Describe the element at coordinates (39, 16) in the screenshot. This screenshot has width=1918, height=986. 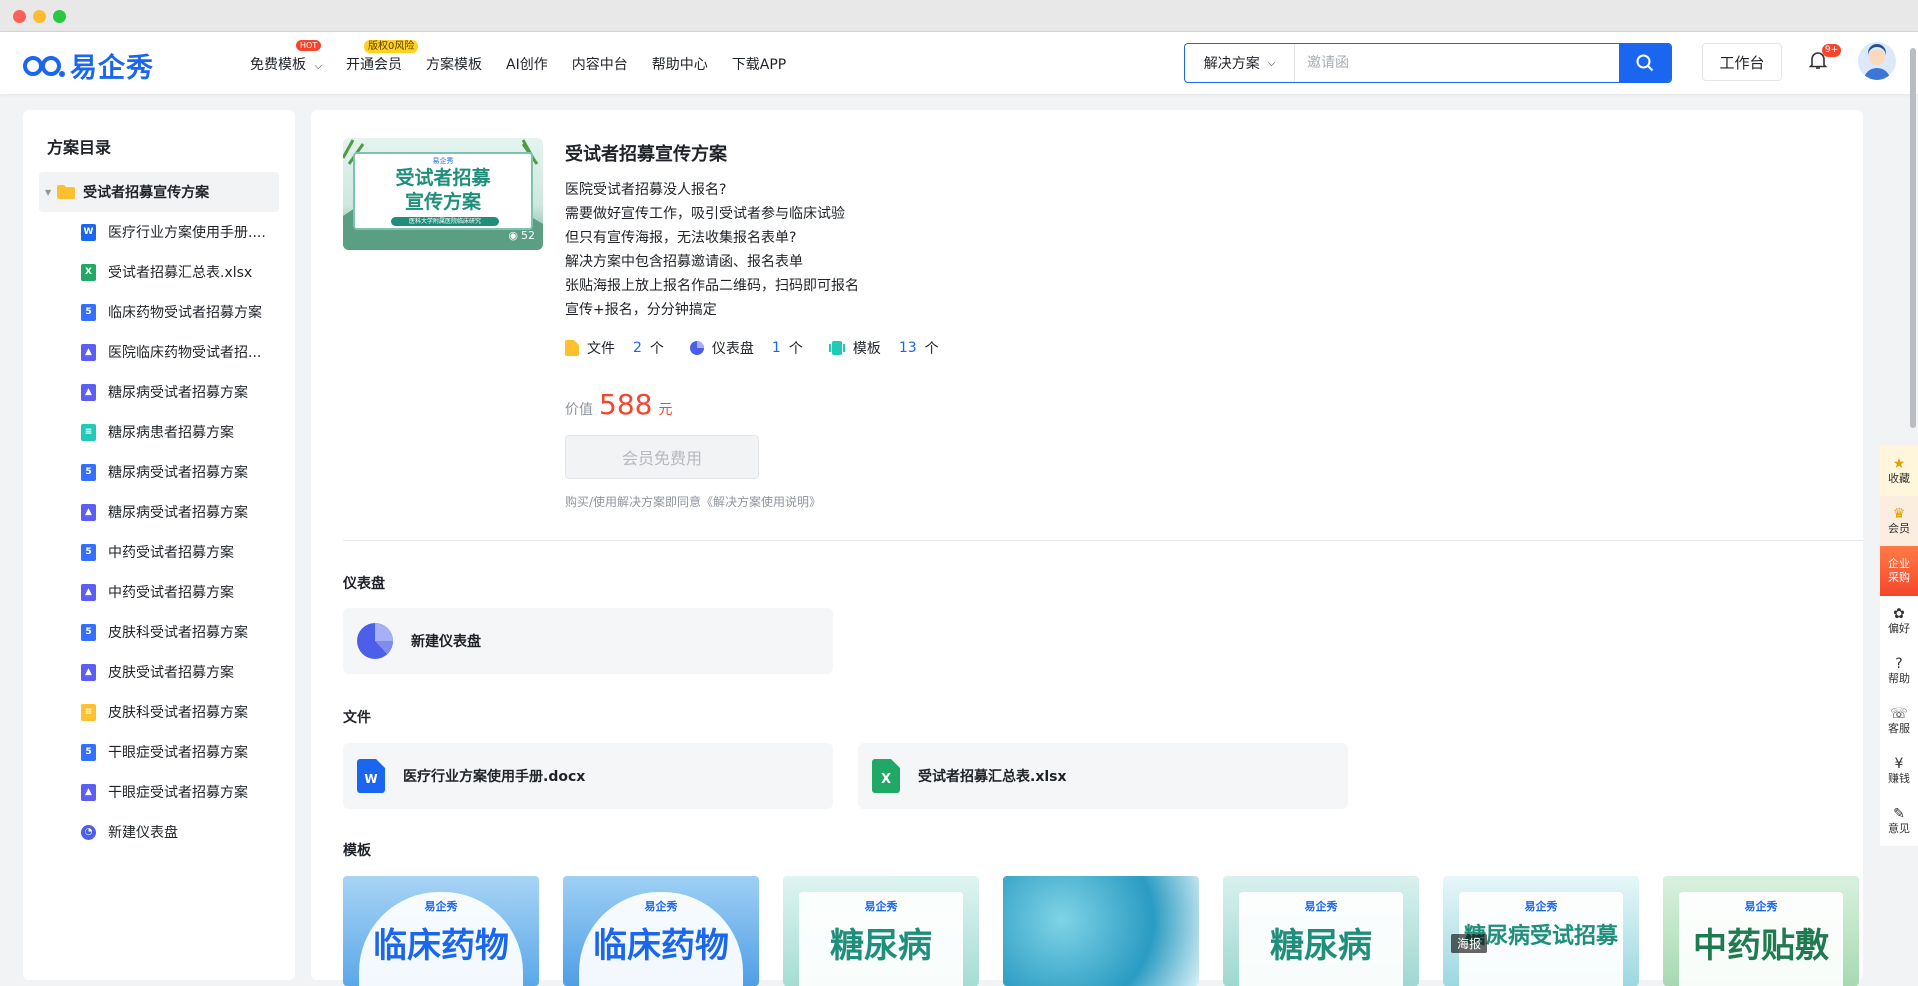
I see `minimize-window-button` at that location.